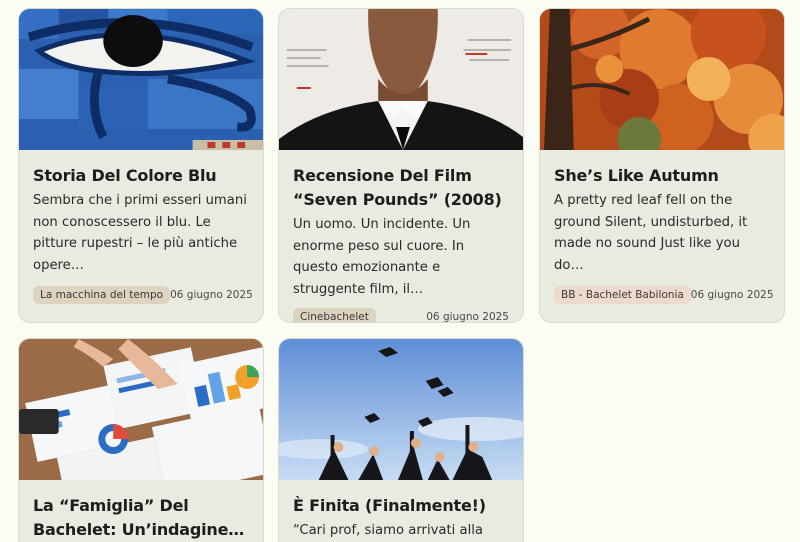 The height and width of the screenshot is (542, 800). Describe the element at coordinates (622, 295) in the screenshot. I see `category-tag: BB - Bachelet Babilonia` at that location.